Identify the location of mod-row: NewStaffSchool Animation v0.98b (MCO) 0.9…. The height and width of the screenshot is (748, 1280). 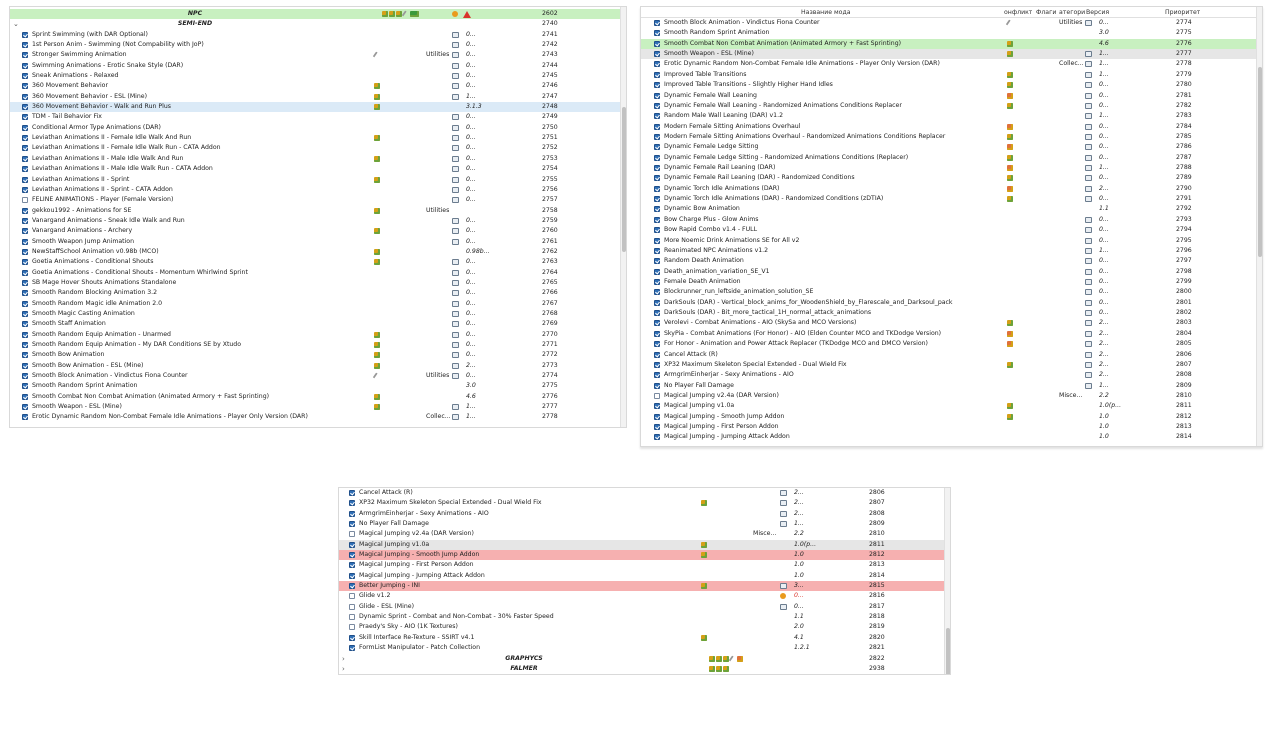
(318, 252).